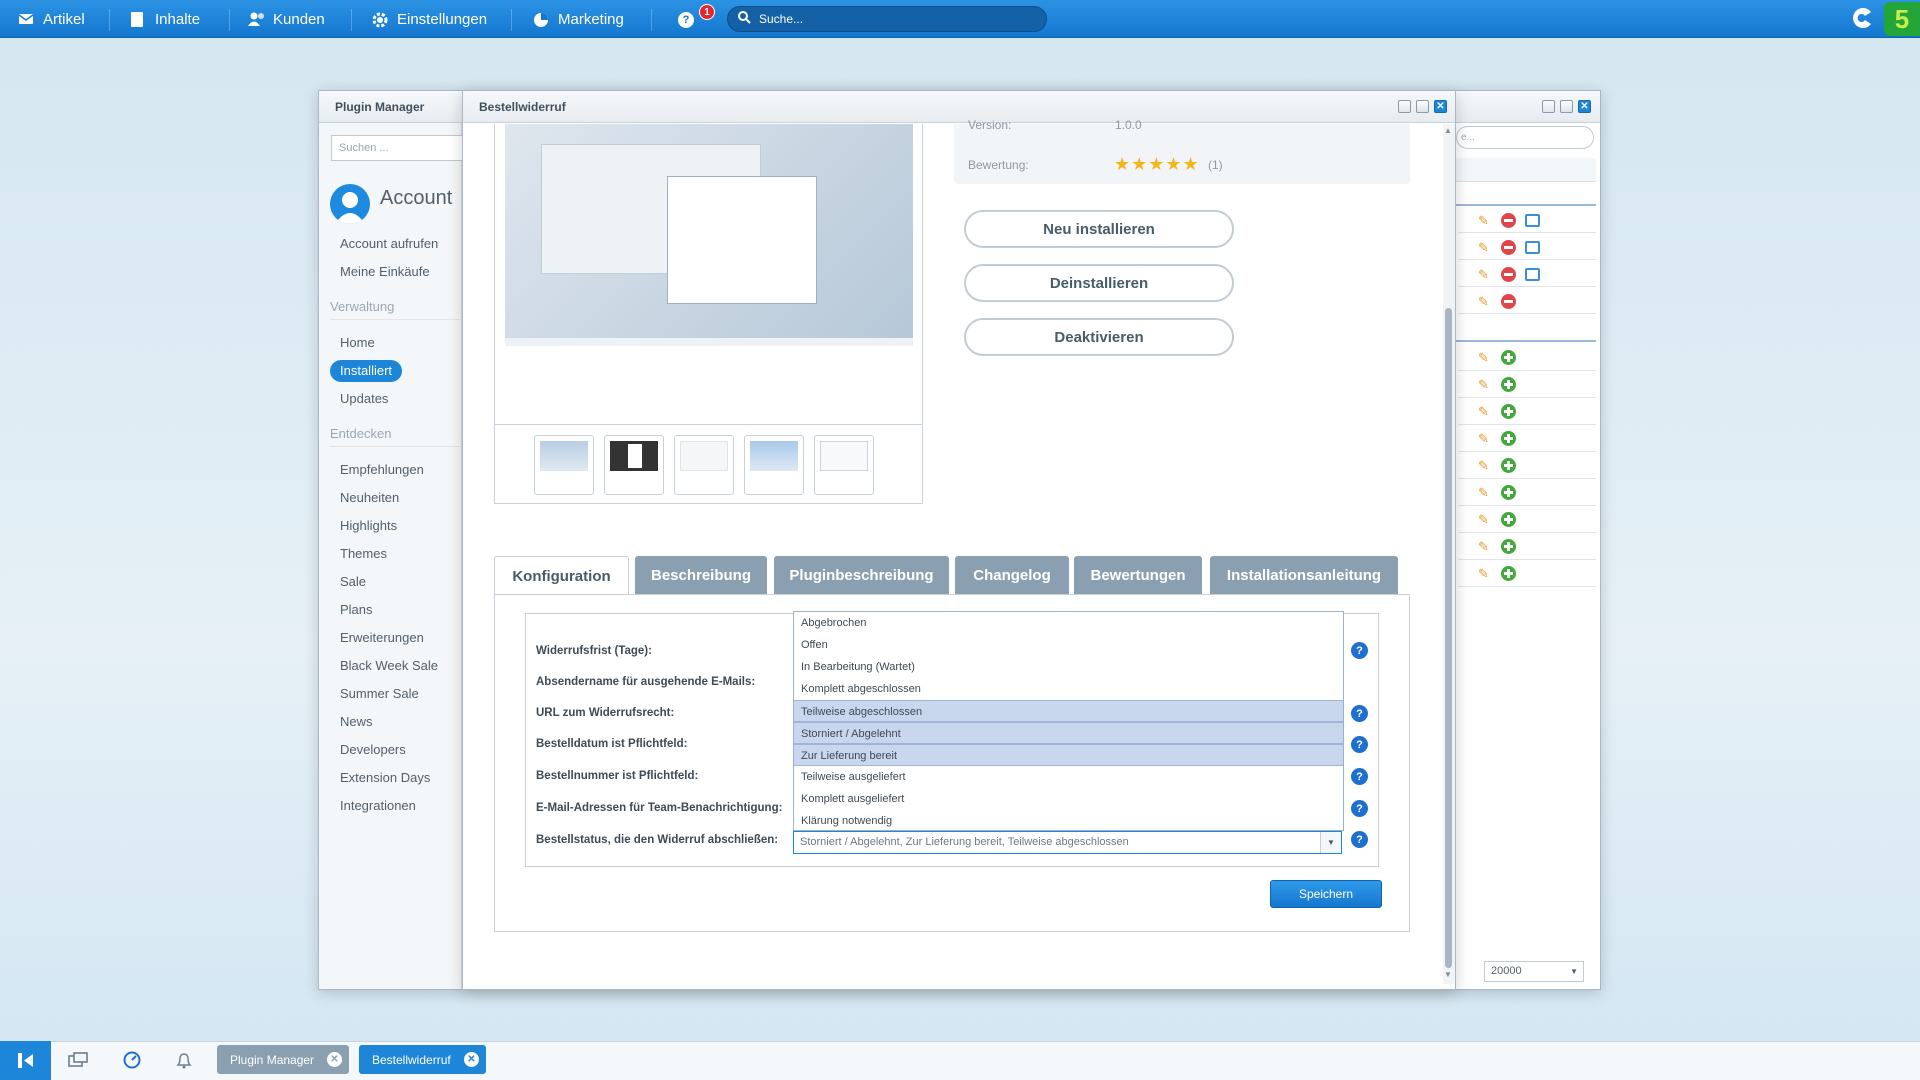 The width and height of the screenshot is (1920, 1080). I want to click on sidebar-link-account-aufrufen: Account aufrufen, so click(389, 243).